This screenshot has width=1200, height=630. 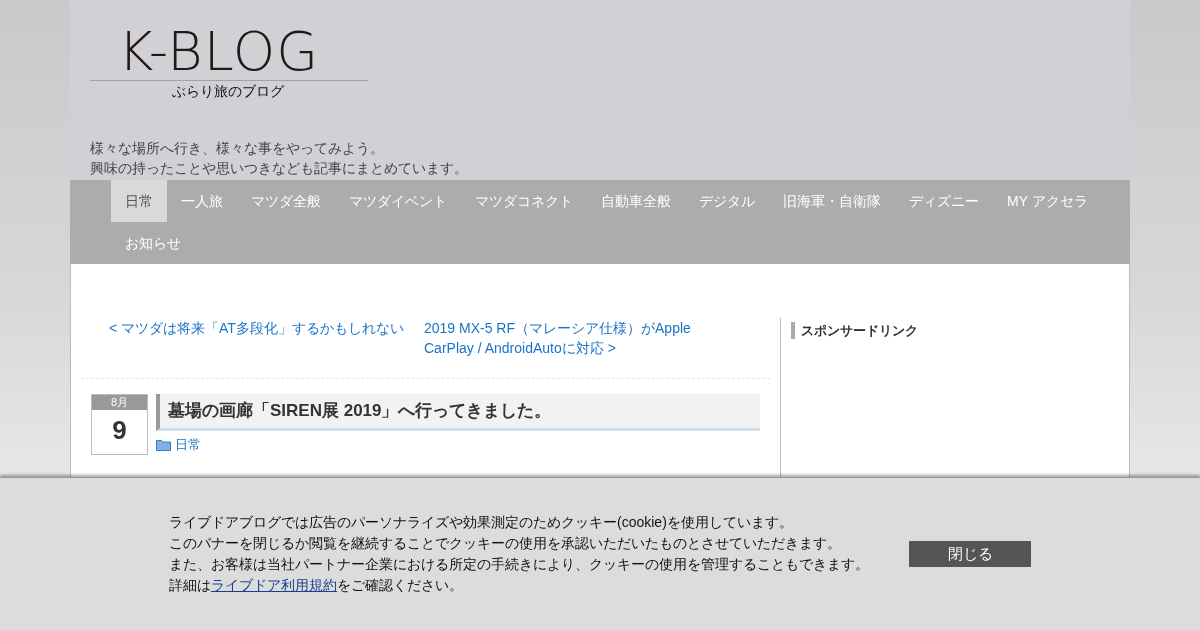 I want to click on post-day: 9, so click(x=119, y=430).